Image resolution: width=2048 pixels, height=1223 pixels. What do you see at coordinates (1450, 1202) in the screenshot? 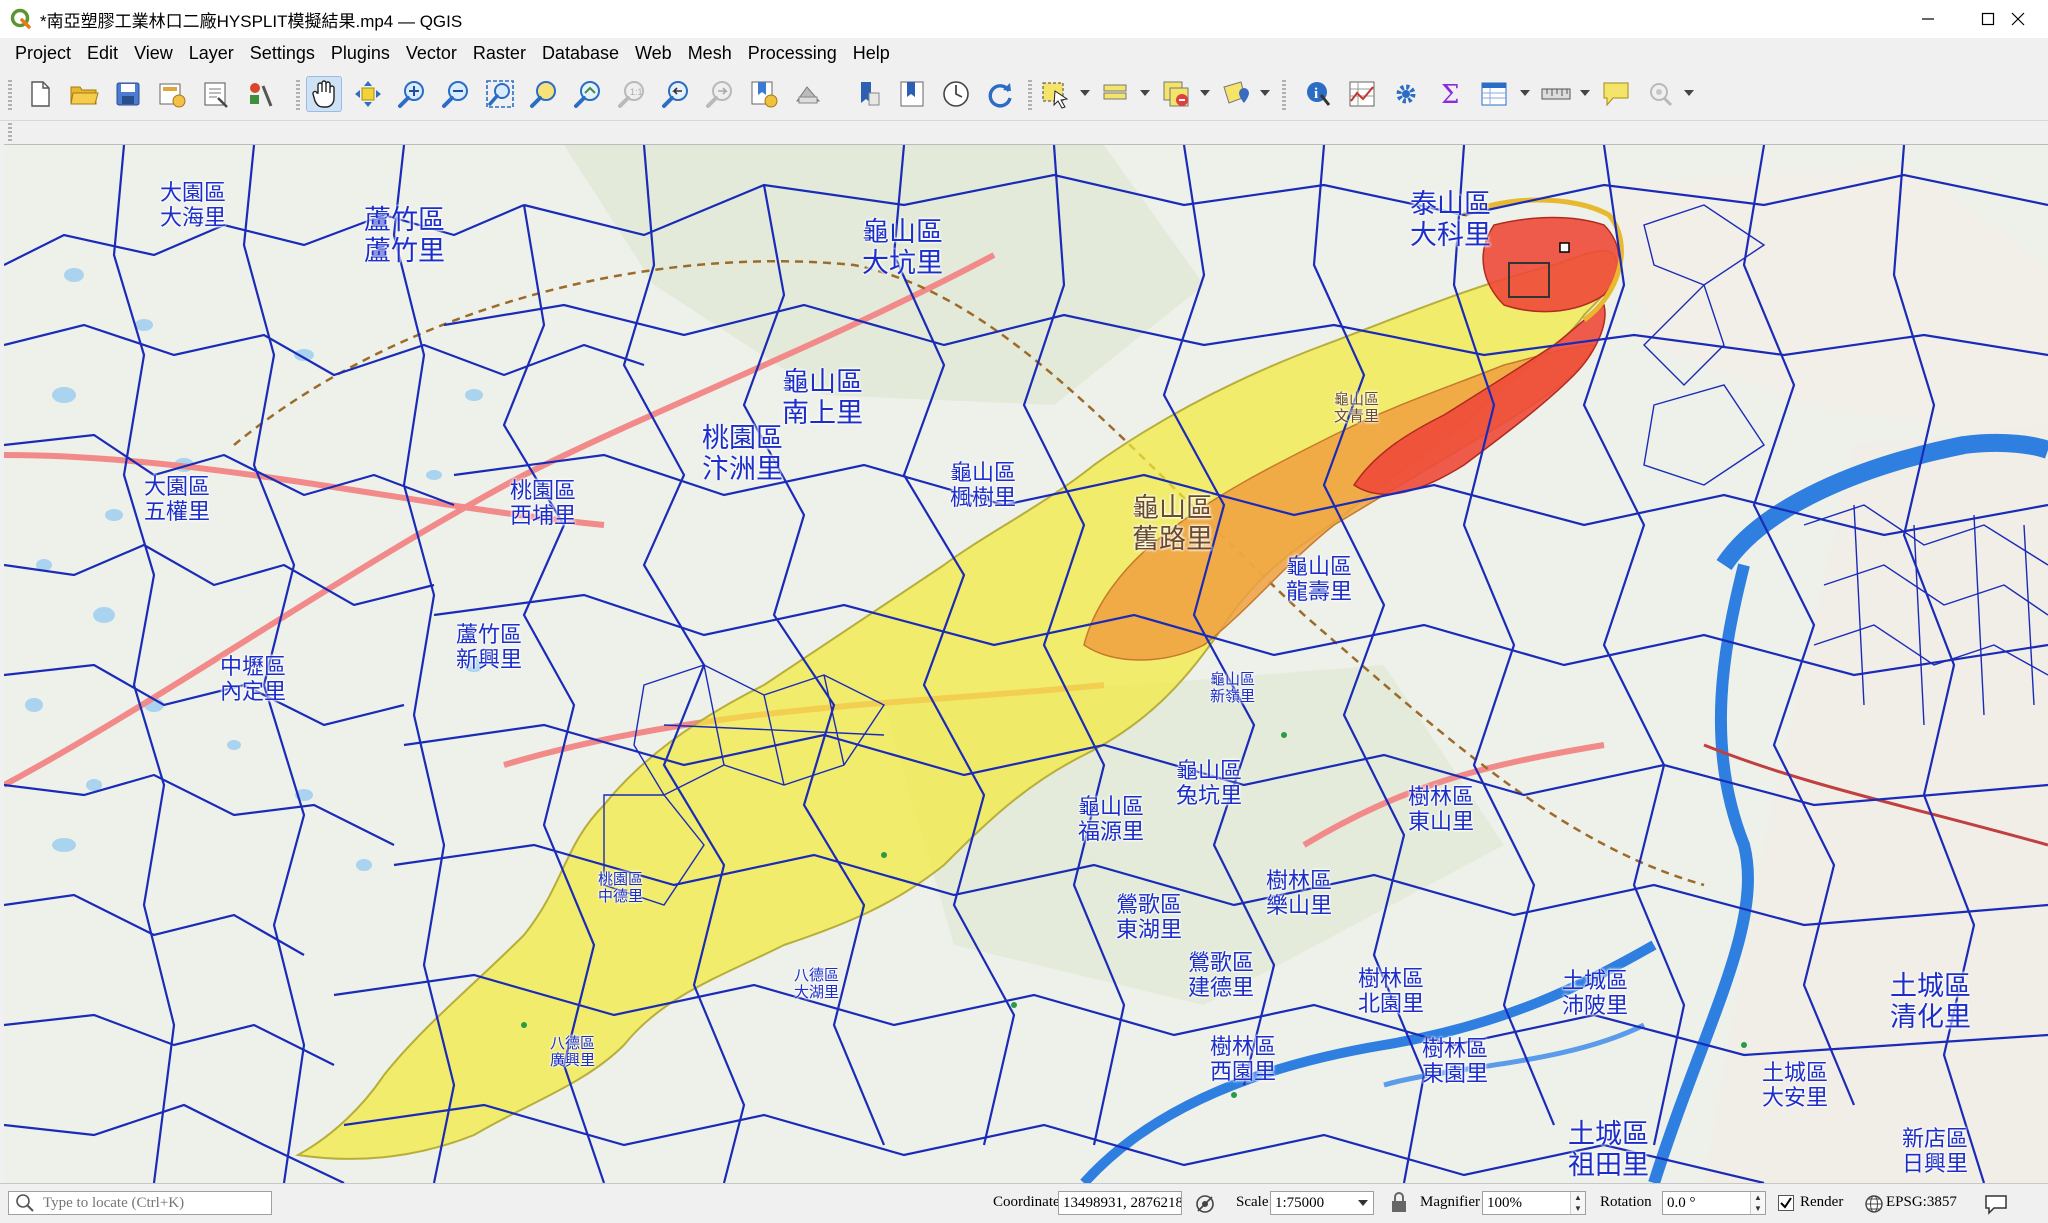
I see `magnifier-label: Magnifier` at bounding box center [1450, 1202].